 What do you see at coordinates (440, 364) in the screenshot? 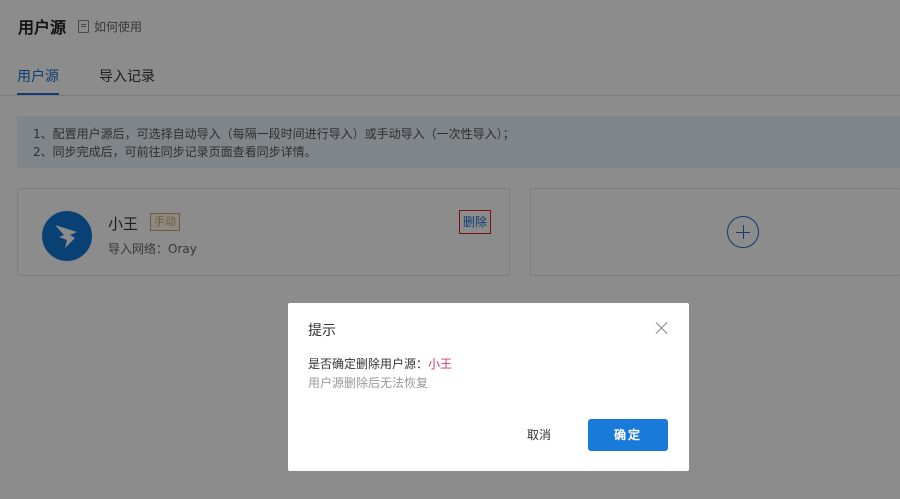
I see `message-target: 小王` at bounding box center [440, 364].